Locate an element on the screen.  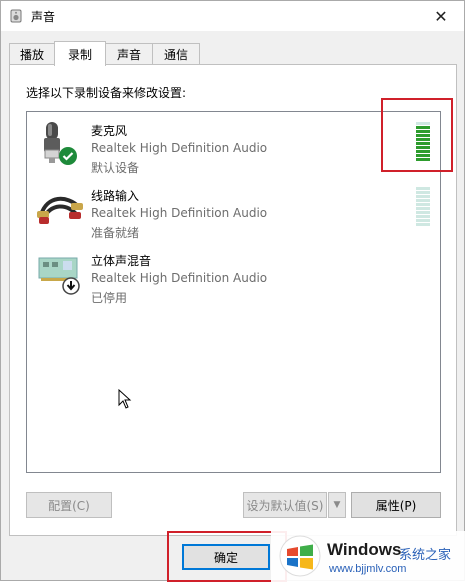
properties-button: 属性(P) is located at coordinates (396, 505).